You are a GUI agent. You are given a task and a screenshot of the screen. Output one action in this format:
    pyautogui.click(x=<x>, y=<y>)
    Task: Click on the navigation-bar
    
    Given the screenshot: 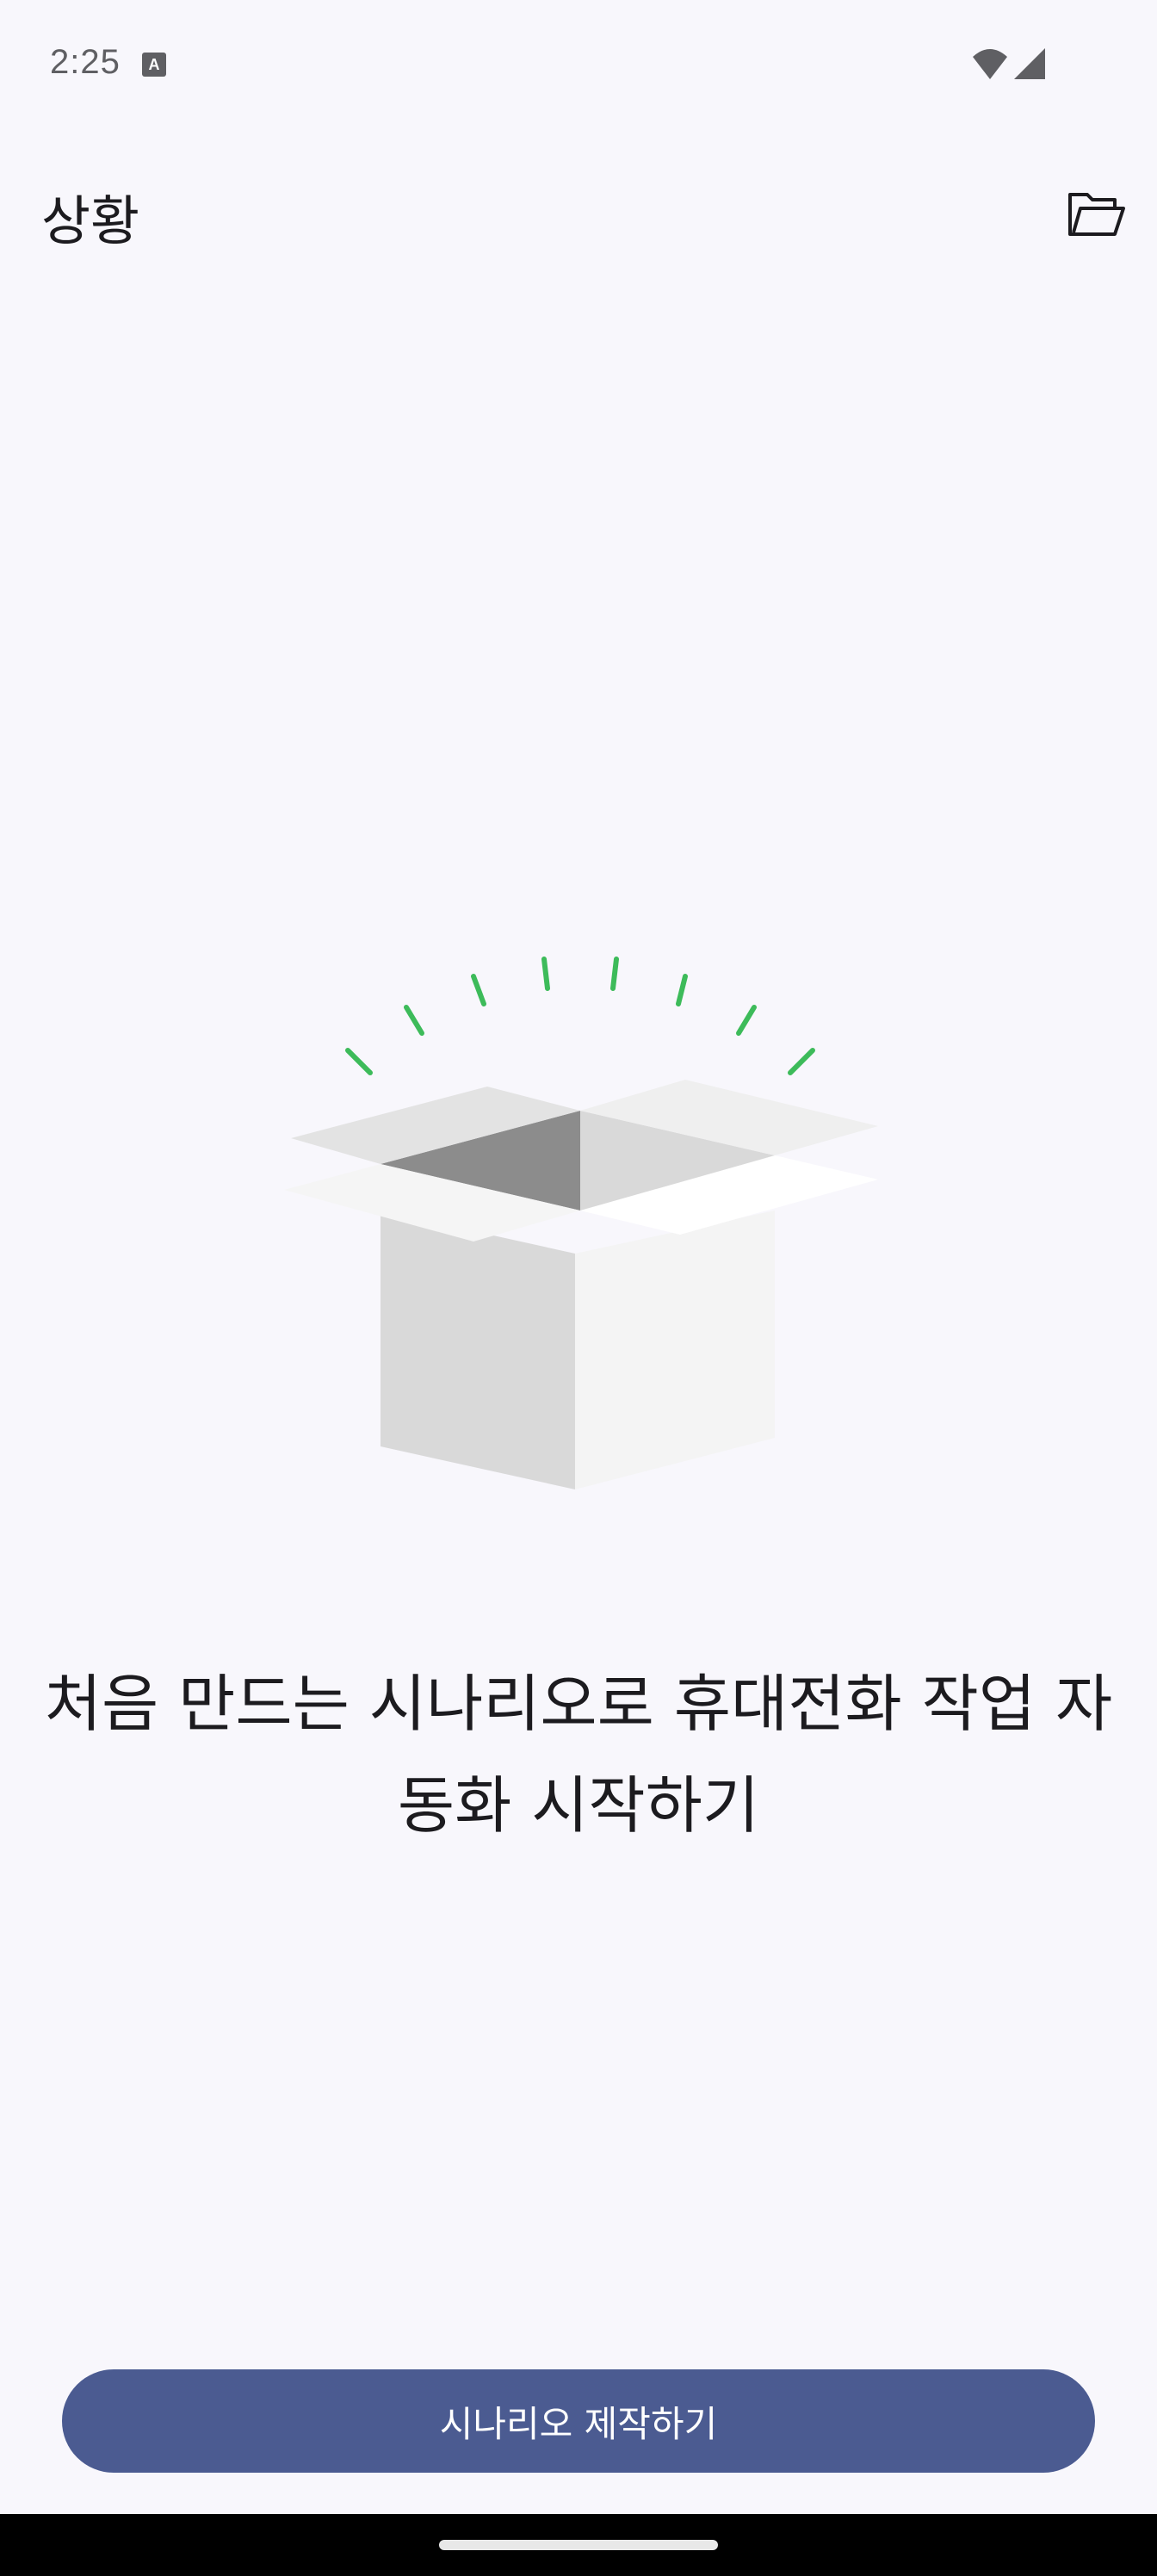 What is the action you would take?
    pyautogui.click(x=579, y=2545)
    